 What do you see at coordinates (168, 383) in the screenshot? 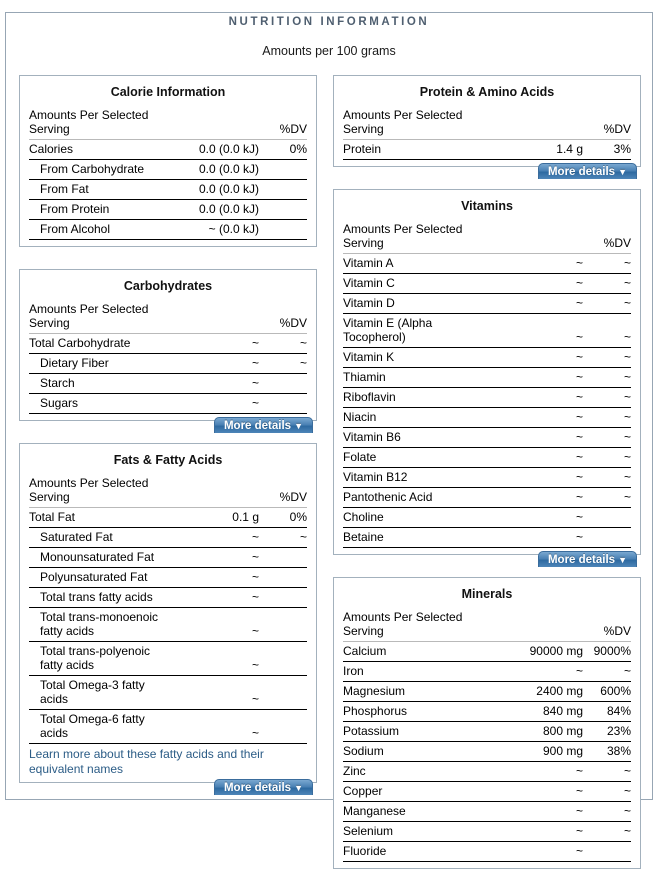
I see `table-row: Starch ~` at bounding box center [168, 383].